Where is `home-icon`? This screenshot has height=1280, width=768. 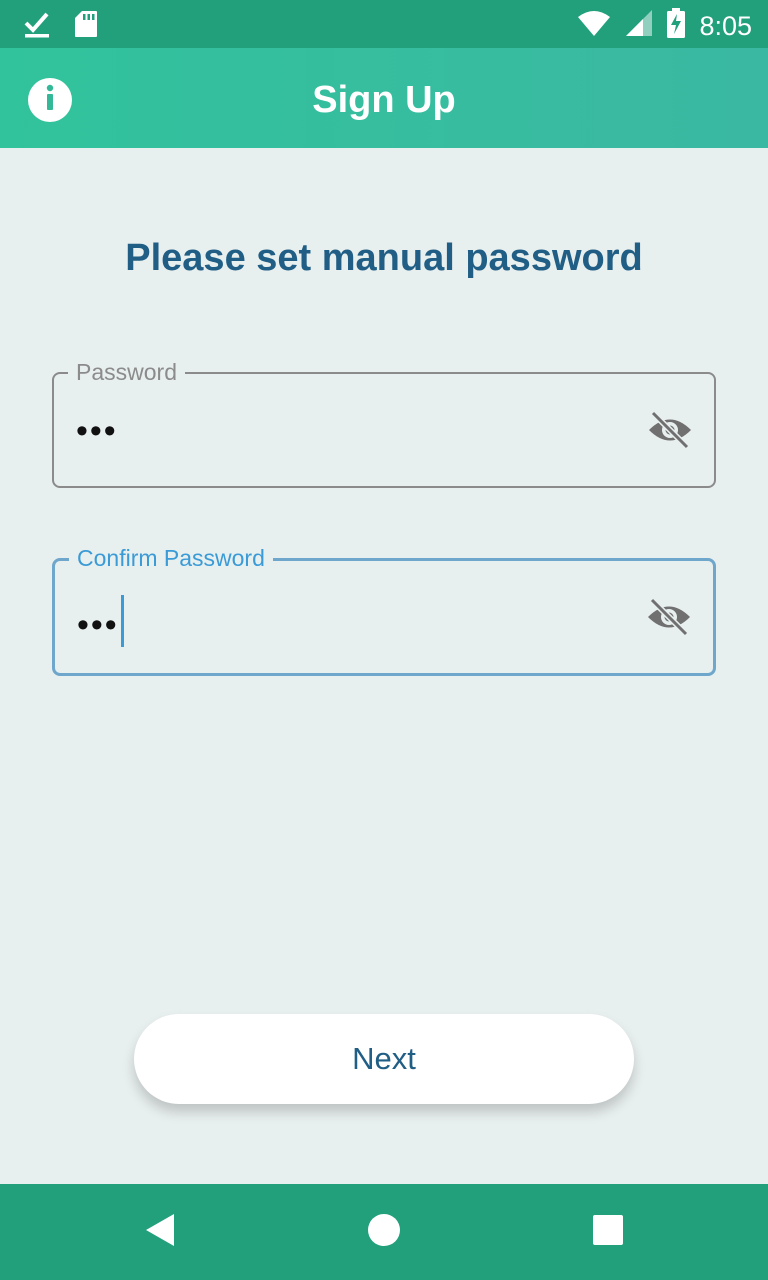
home-icon is located at coordinates (384, 1232).